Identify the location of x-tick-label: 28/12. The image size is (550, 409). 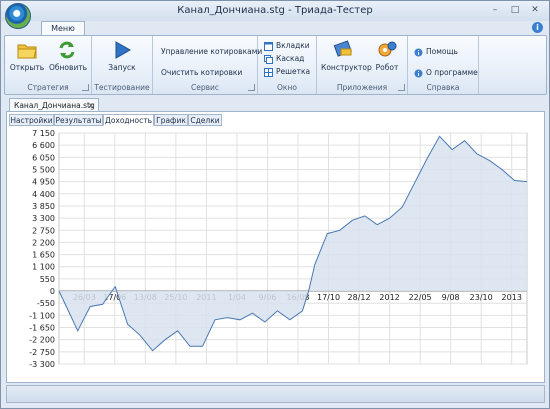
(359, 297).